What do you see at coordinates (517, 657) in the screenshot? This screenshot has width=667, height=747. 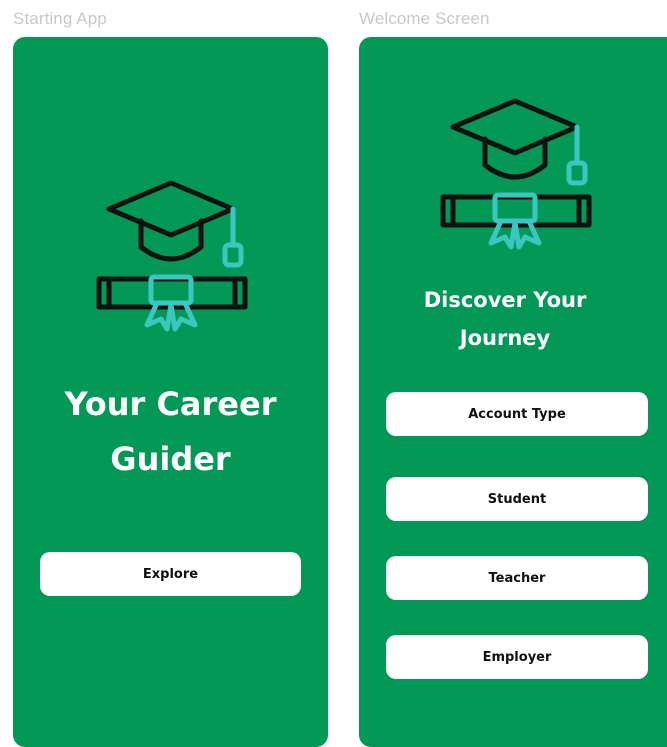 I see `employer-button: Employer` at bounding box center [517, 657].